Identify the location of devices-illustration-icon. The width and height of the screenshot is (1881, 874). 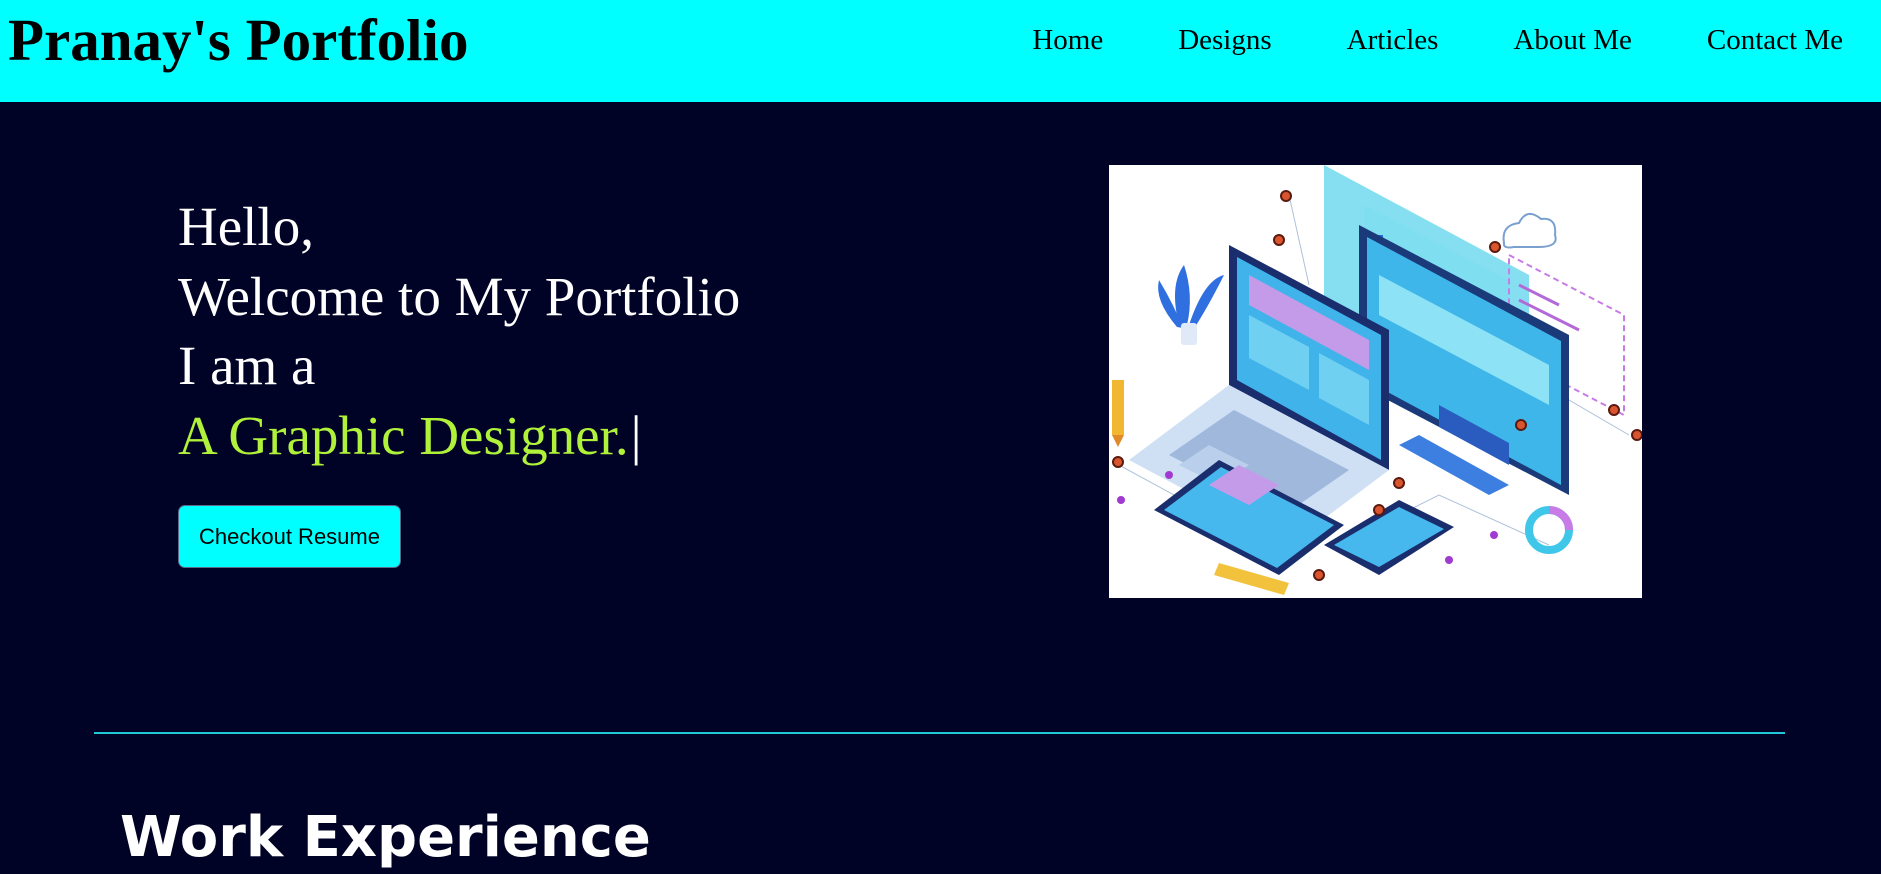
(1375, 381).